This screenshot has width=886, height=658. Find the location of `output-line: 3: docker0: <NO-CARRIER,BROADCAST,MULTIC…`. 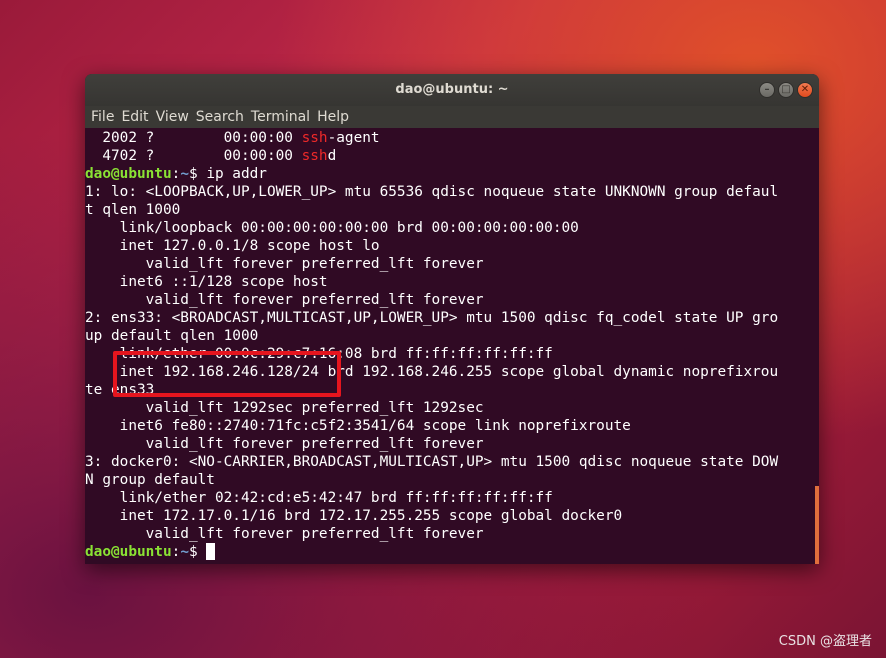

output-line: 3: docker0: <NO-CARRIER,BROADCAST,MULTIC… is located at coordinates (432, 462).